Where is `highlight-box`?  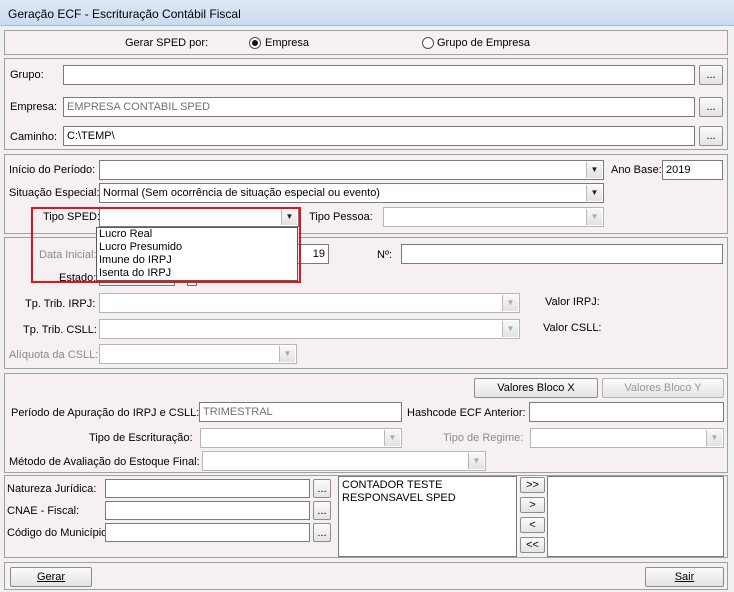 highlight-box is located at coordinates (166, 245).